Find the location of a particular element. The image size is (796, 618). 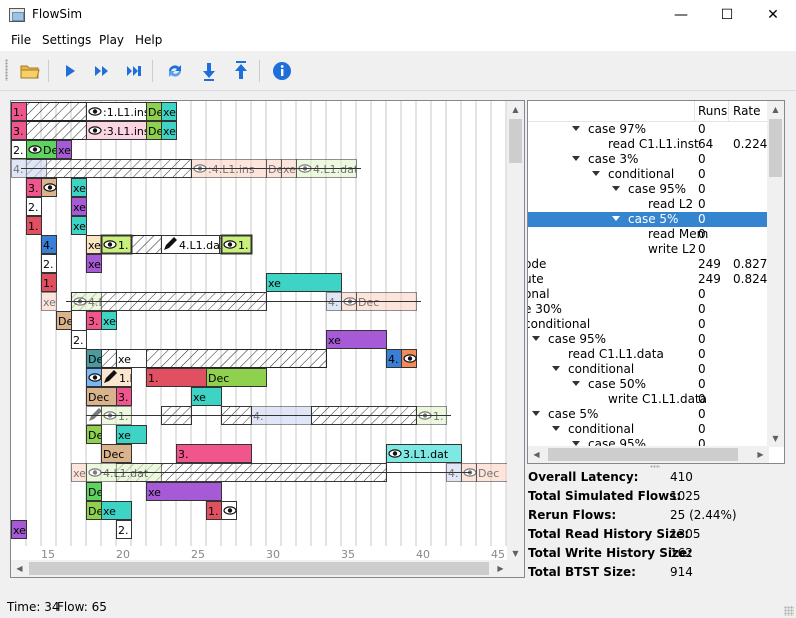

menu-play: Play is located at coordinates (111, 40).